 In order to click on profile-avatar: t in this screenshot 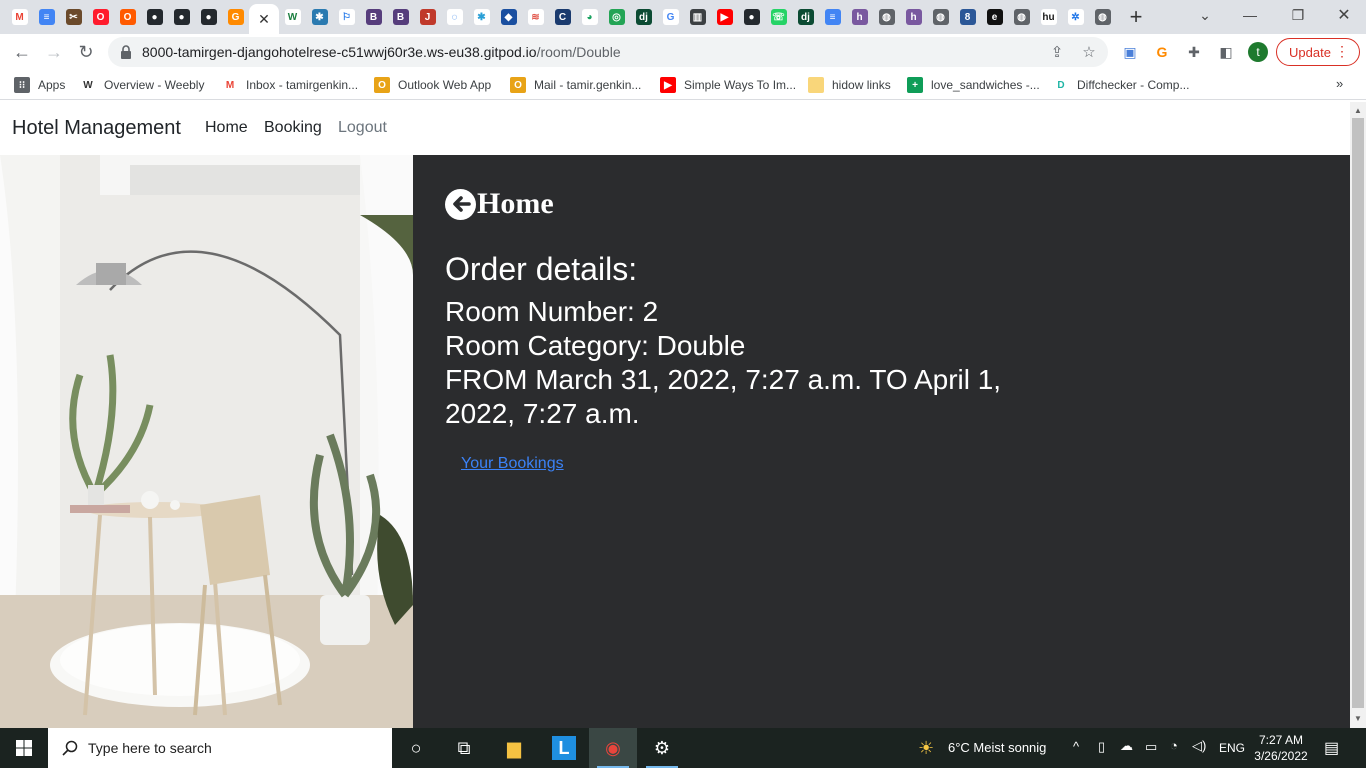, I will do `click(1258, 52)`.